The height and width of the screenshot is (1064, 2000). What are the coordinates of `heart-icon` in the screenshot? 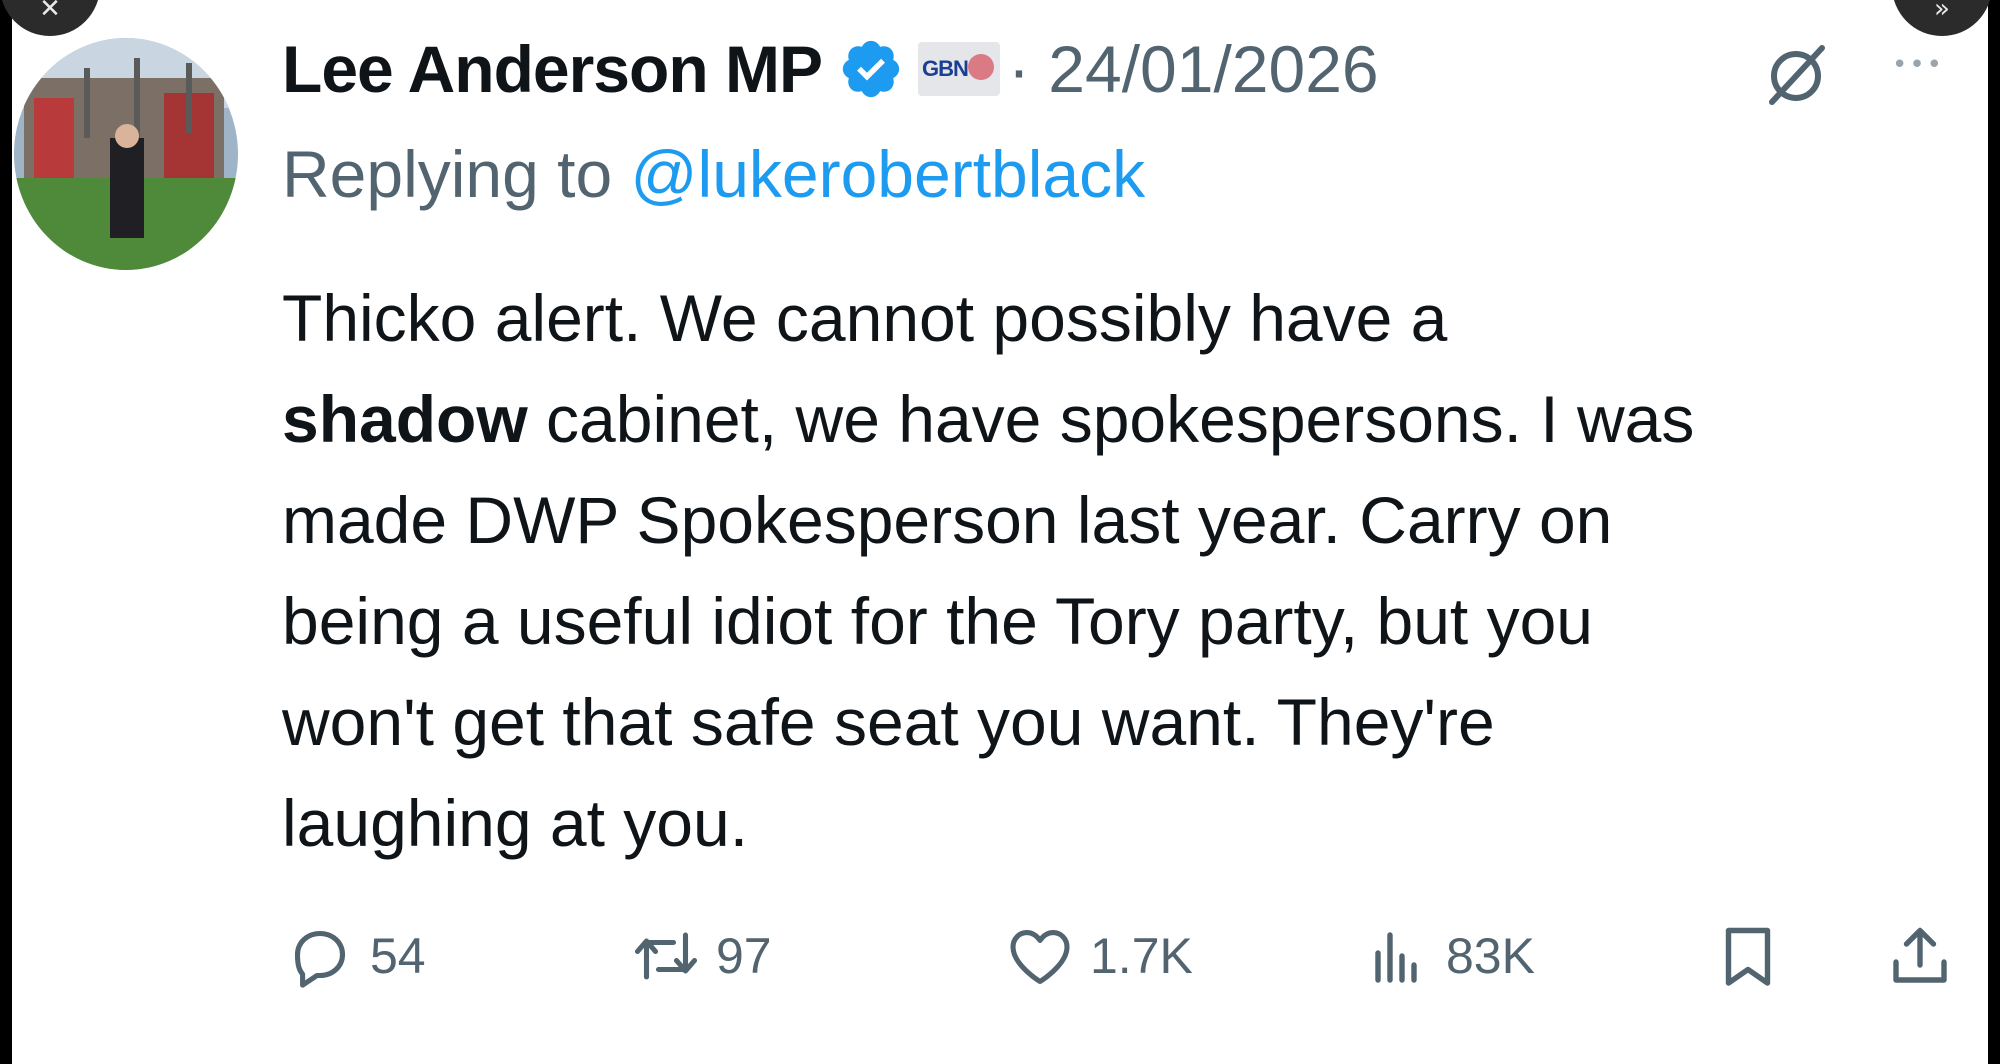 It's located at (1040, 957).